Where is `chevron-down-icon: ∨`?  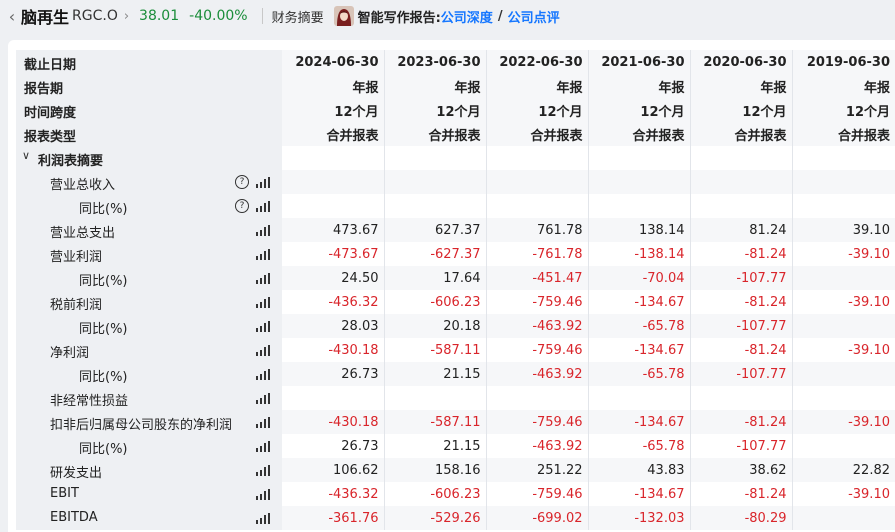
chevron-down-icon: ∨ is located at coordinates (26, 155).